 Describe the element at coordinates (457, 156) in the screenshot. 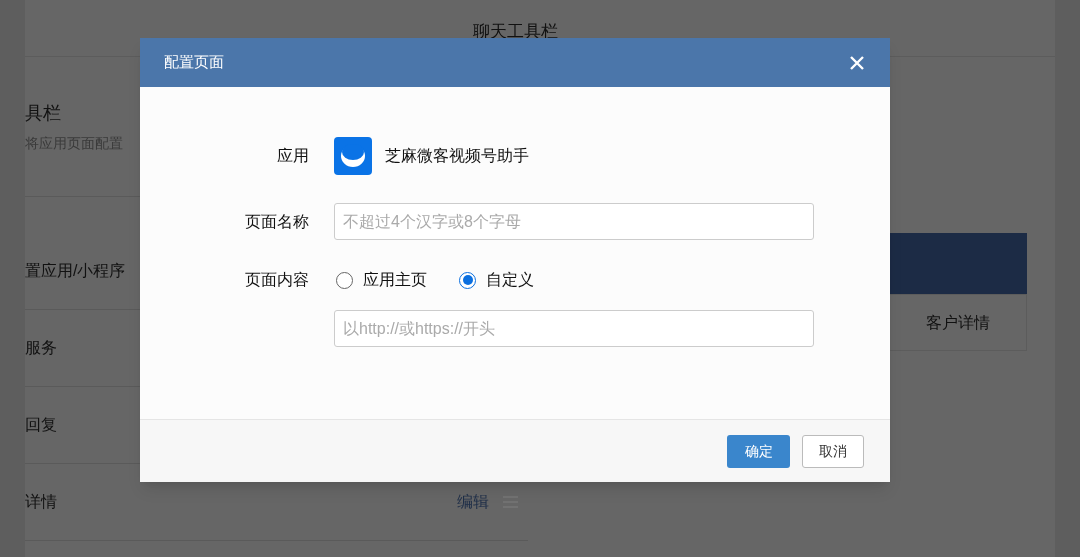

I see `app-name: 芝麻微客视频号助手` at that location.